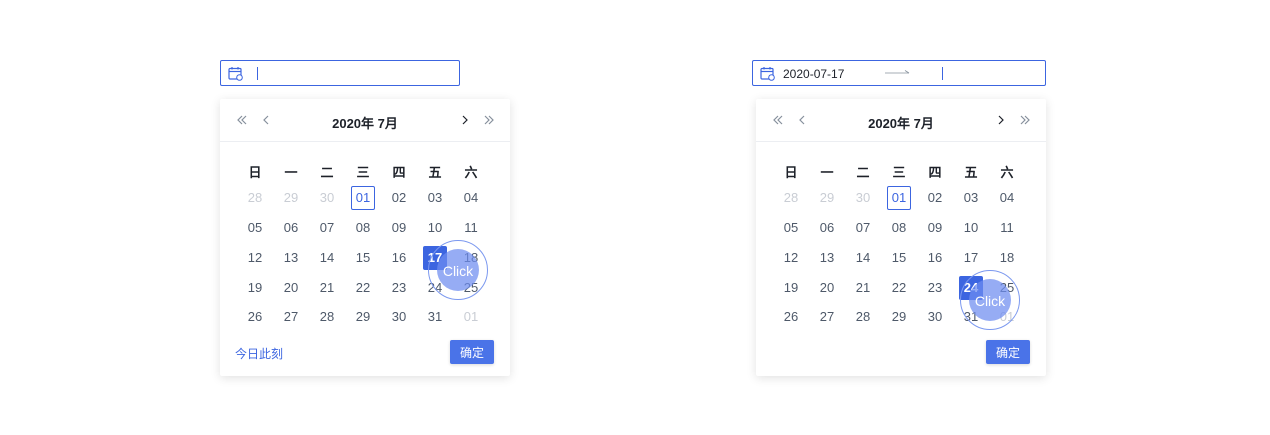 This screenshot has height=435, width=1270. What do you see at coordinates (814, 74) in the screenshot?
I see `range-start-value: 2020-07-17` at bounding box center [814, 74].